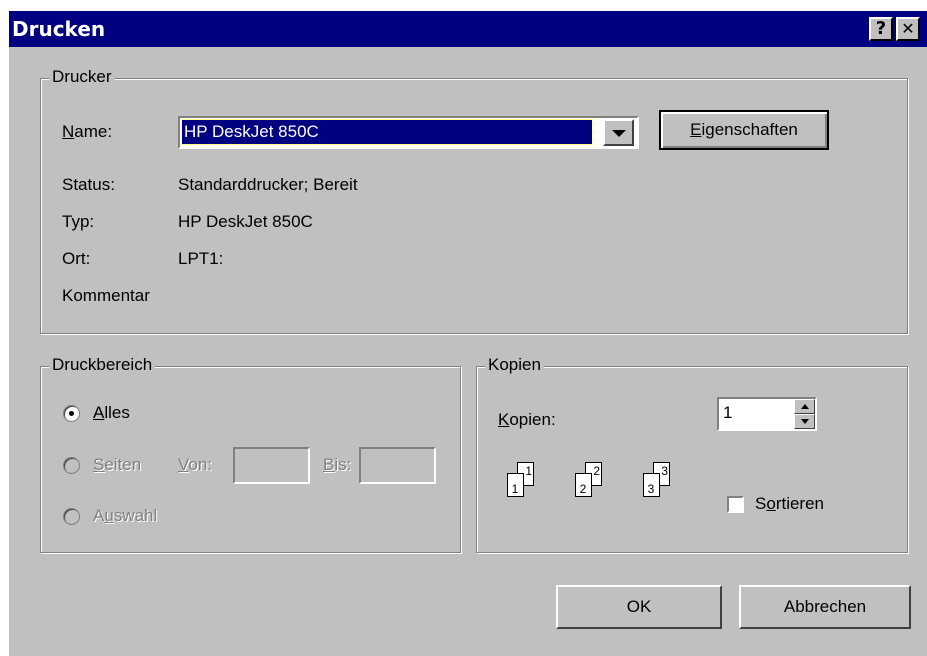 Image resolution: width=927 pixels, height=656 pixels. Describe the element at coordinates (692, 454) in the screenshot. I see `copies-group: Kopien Kopien: 1 1 1 2 2 3 3 Sortieren` at that location.